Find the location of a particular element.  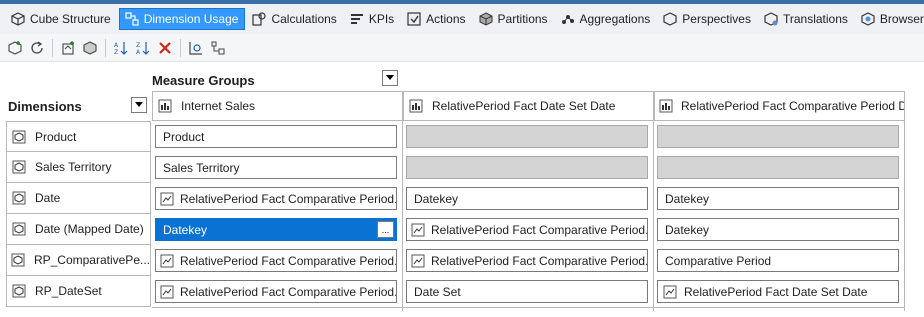

tab-translations: Translations is located at coordinates (806, 19).